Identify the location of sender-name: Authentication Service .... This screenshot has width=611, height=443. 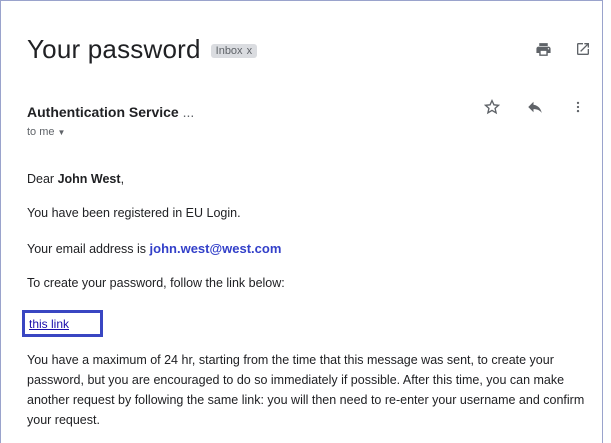
(110, 112).